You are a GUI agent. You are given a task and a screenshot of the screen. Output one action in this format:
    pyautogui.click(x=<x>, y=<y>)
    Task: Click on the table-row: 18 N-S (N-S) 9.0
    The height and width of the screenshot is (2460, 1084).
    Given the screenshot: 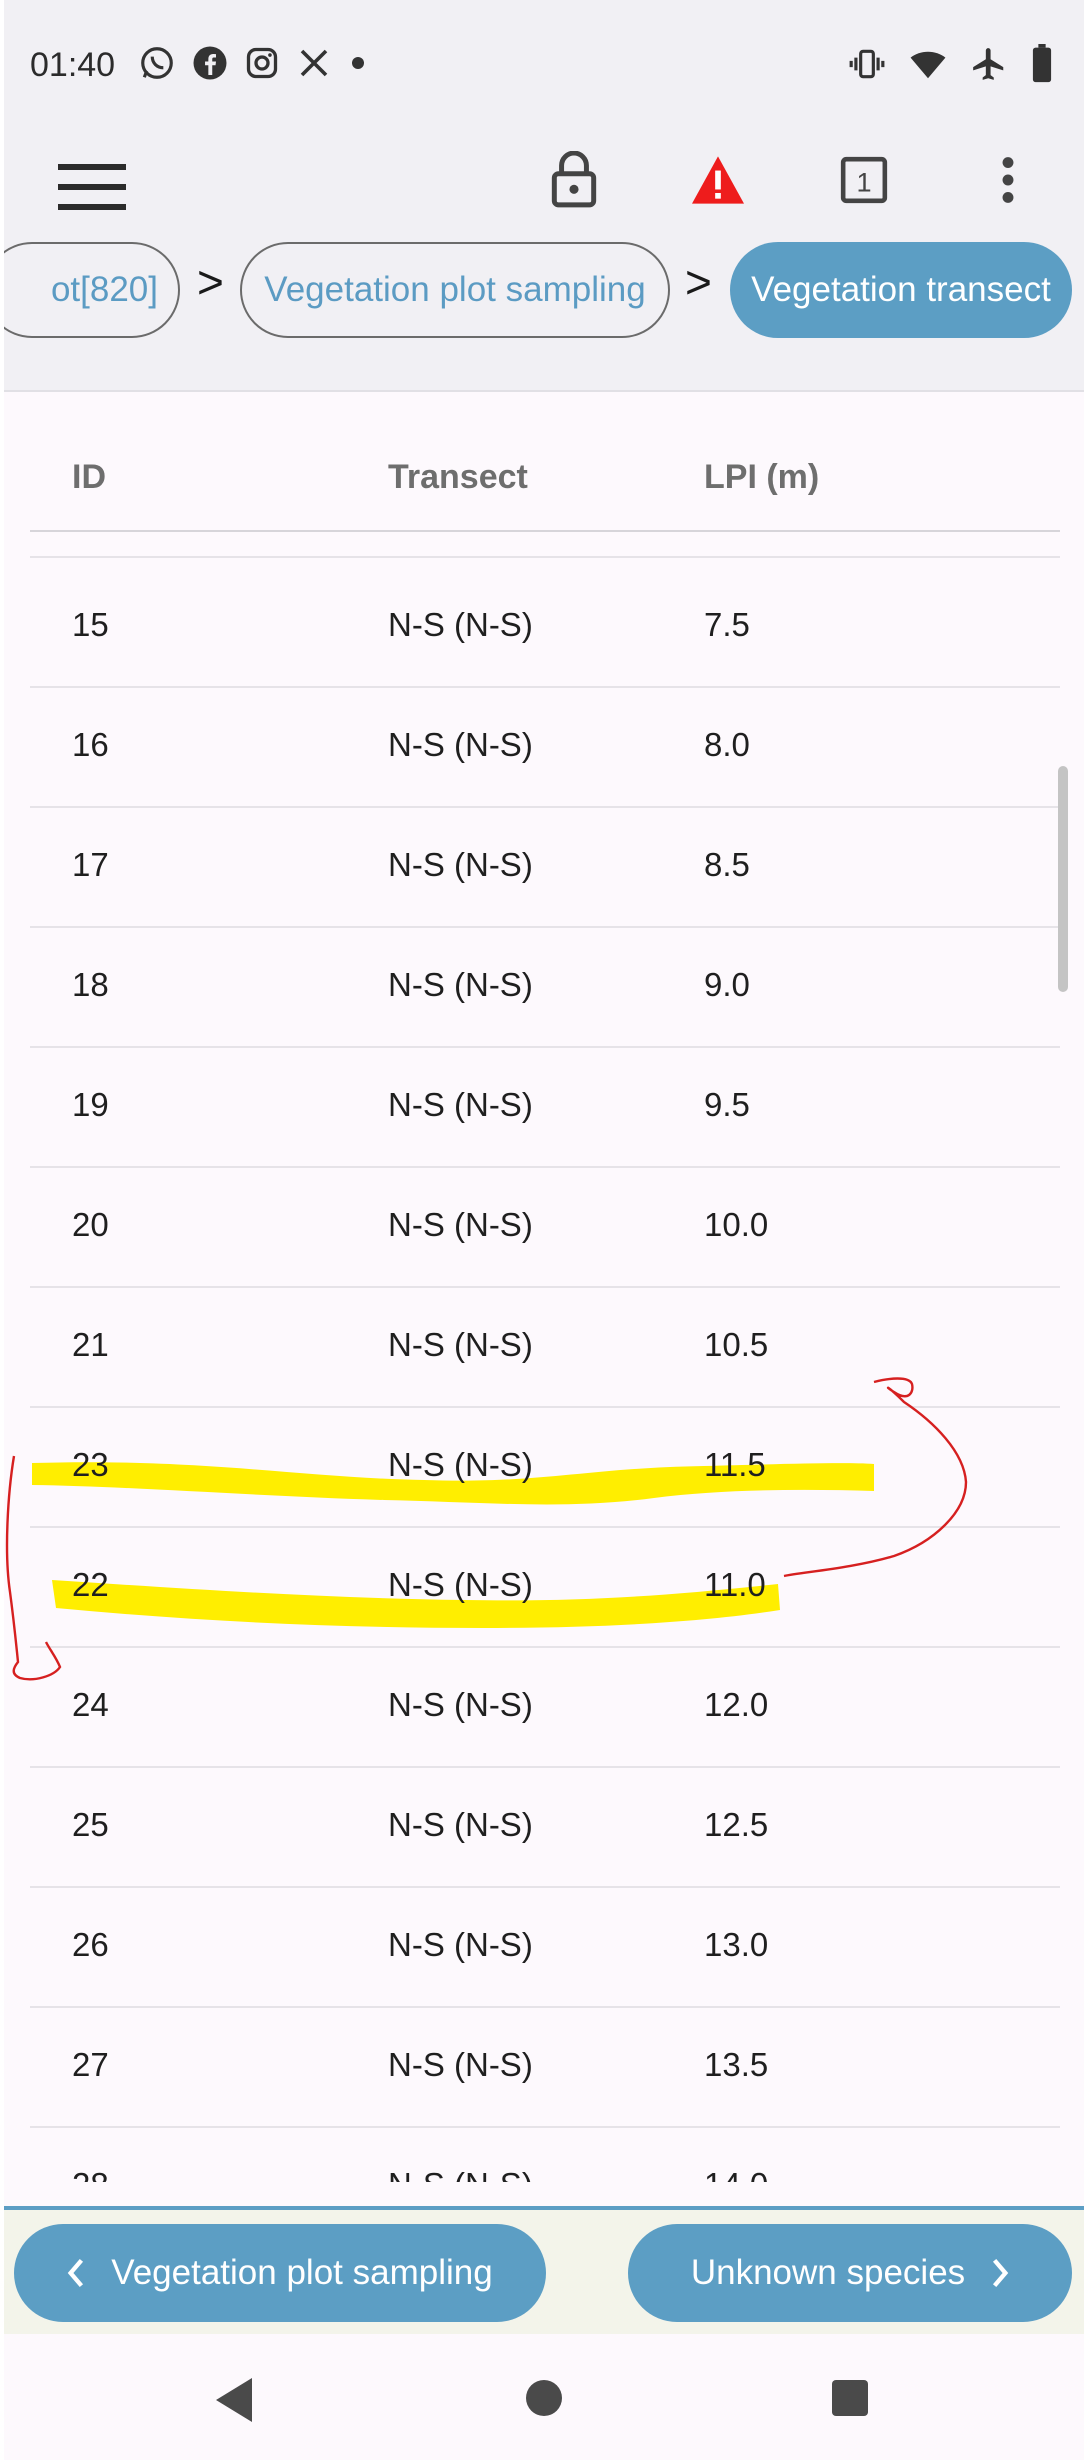 What is the action you would take?
    pyautogui.click(x=545, y=987)
    